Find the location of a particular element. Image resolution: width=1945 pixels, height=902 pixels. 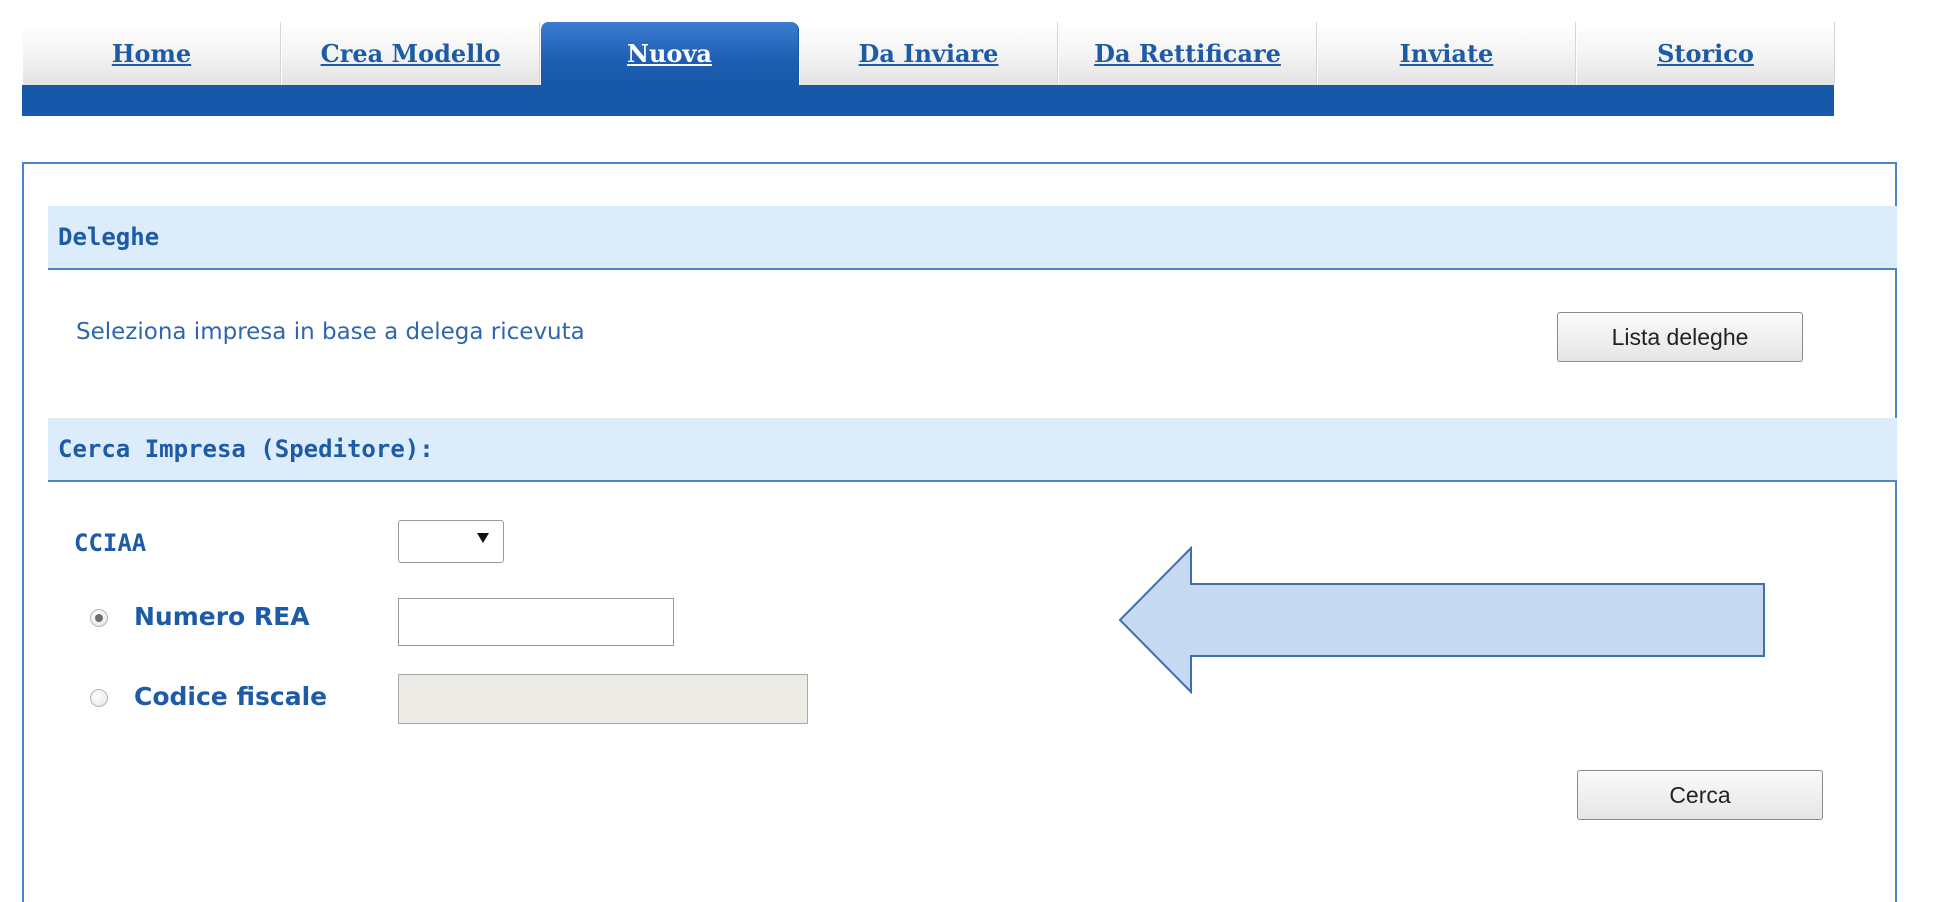

tab-label: Da Rettificare is located at coordinates (1187, 53).